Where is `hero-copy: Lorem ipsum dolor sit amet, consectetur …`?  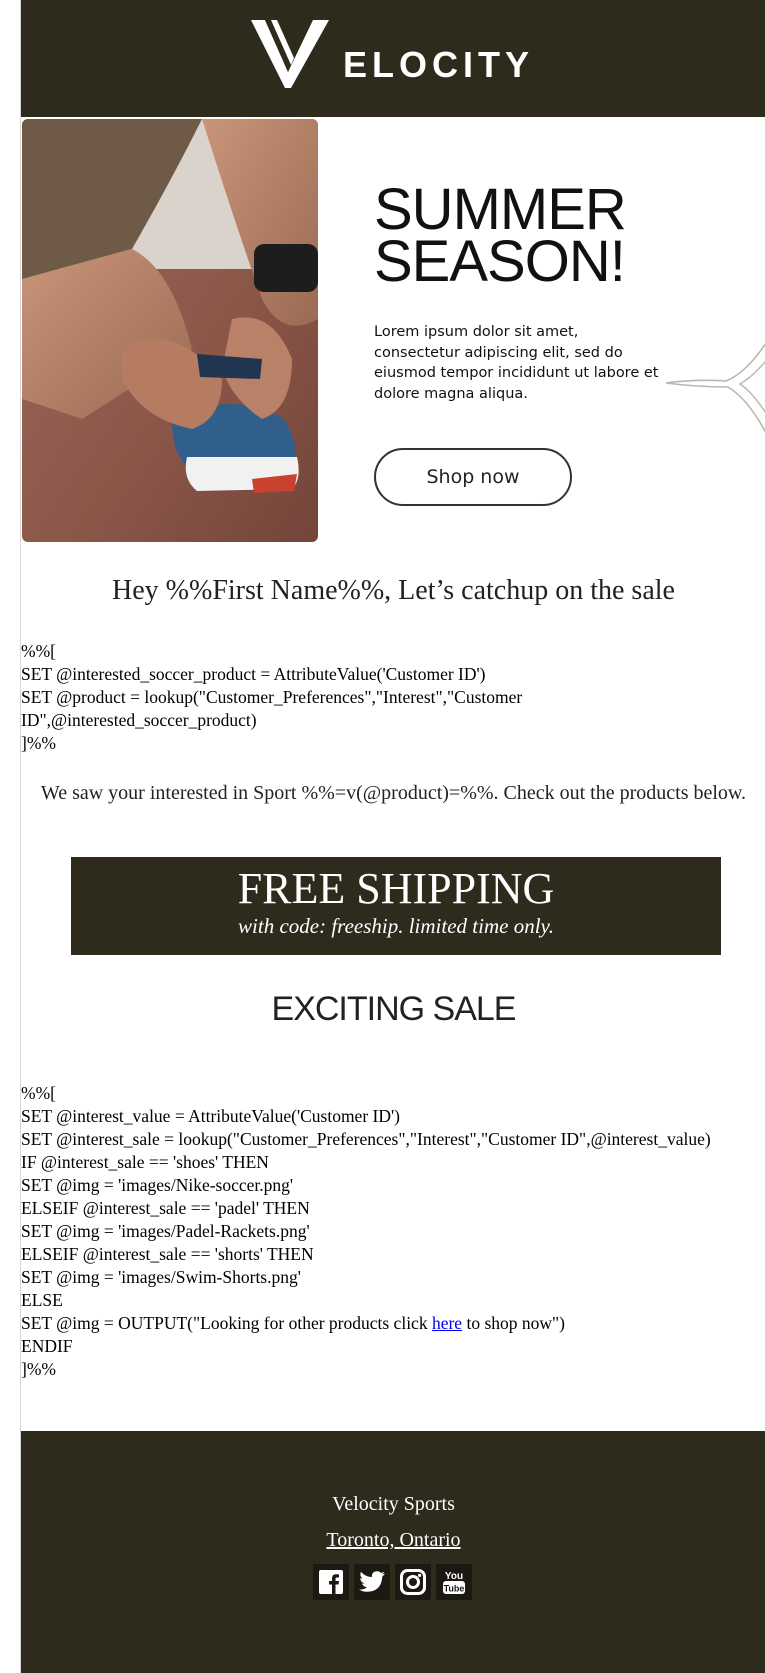 hero-copy: Lorem ipsum dolor sit amet, consectetur … is located at coordinates (516, 363).